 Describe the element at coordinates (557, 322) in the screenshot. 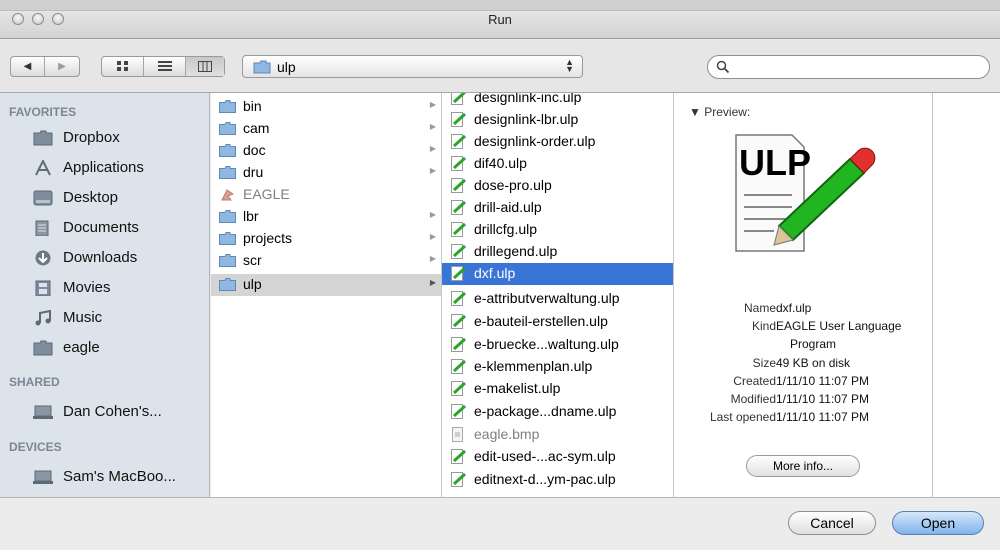

I see `file-row: e-bauteil-erstellen.ulp` at that location.